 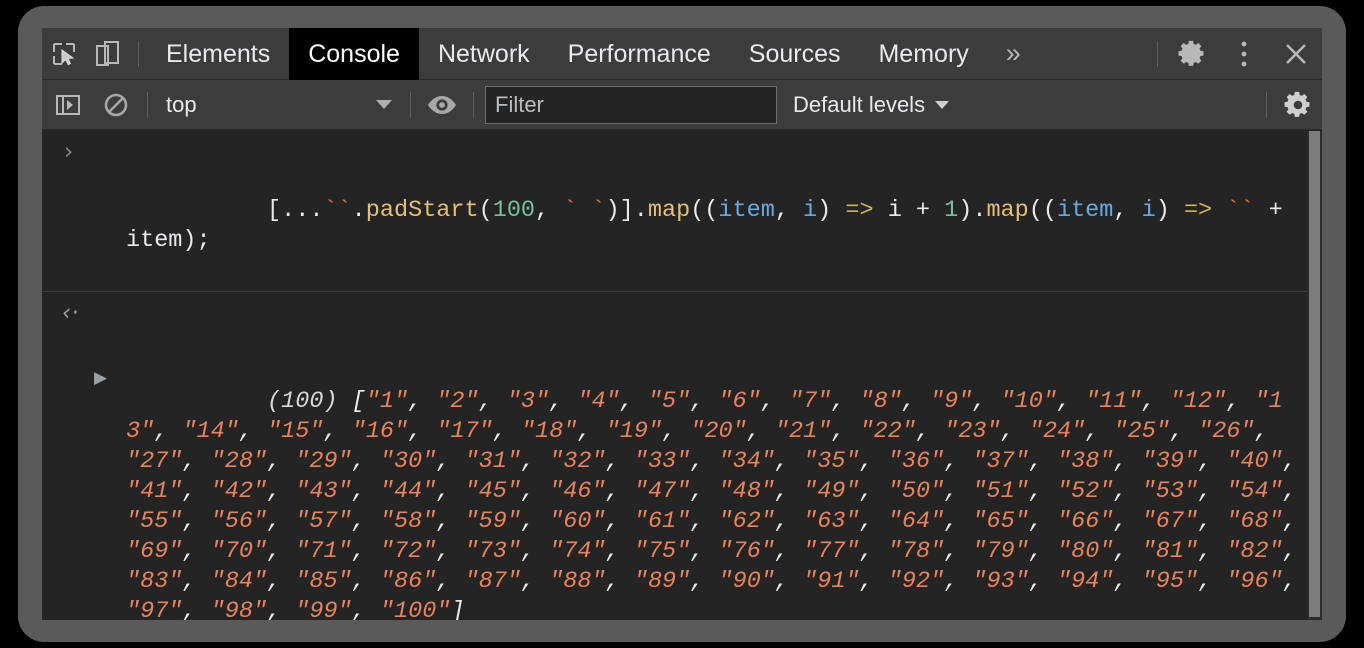 What do you see at coordinates (1296, 54) in the screenshot?
I see `close-icon` at bounding box center [1296, 54].